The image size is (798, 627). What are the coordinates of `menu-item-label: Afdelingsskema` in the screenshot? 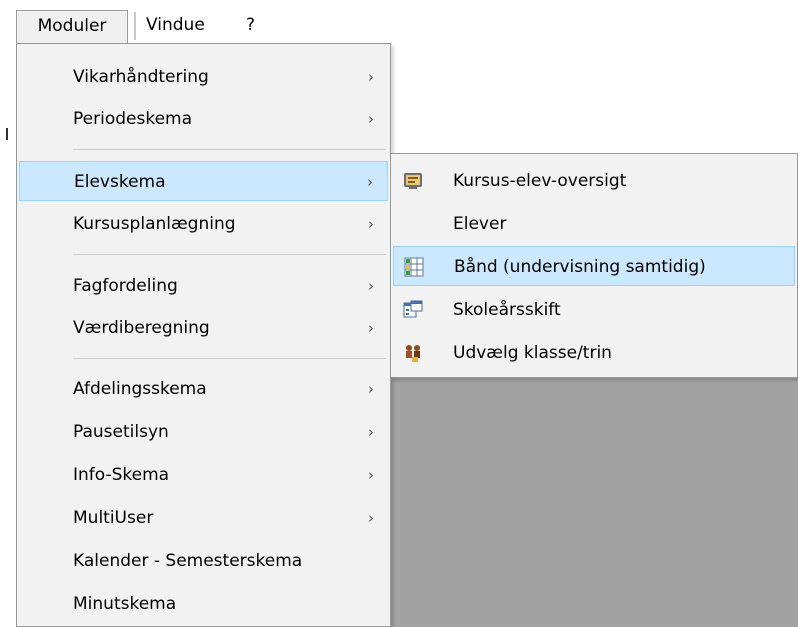 It's located at (140, 389).